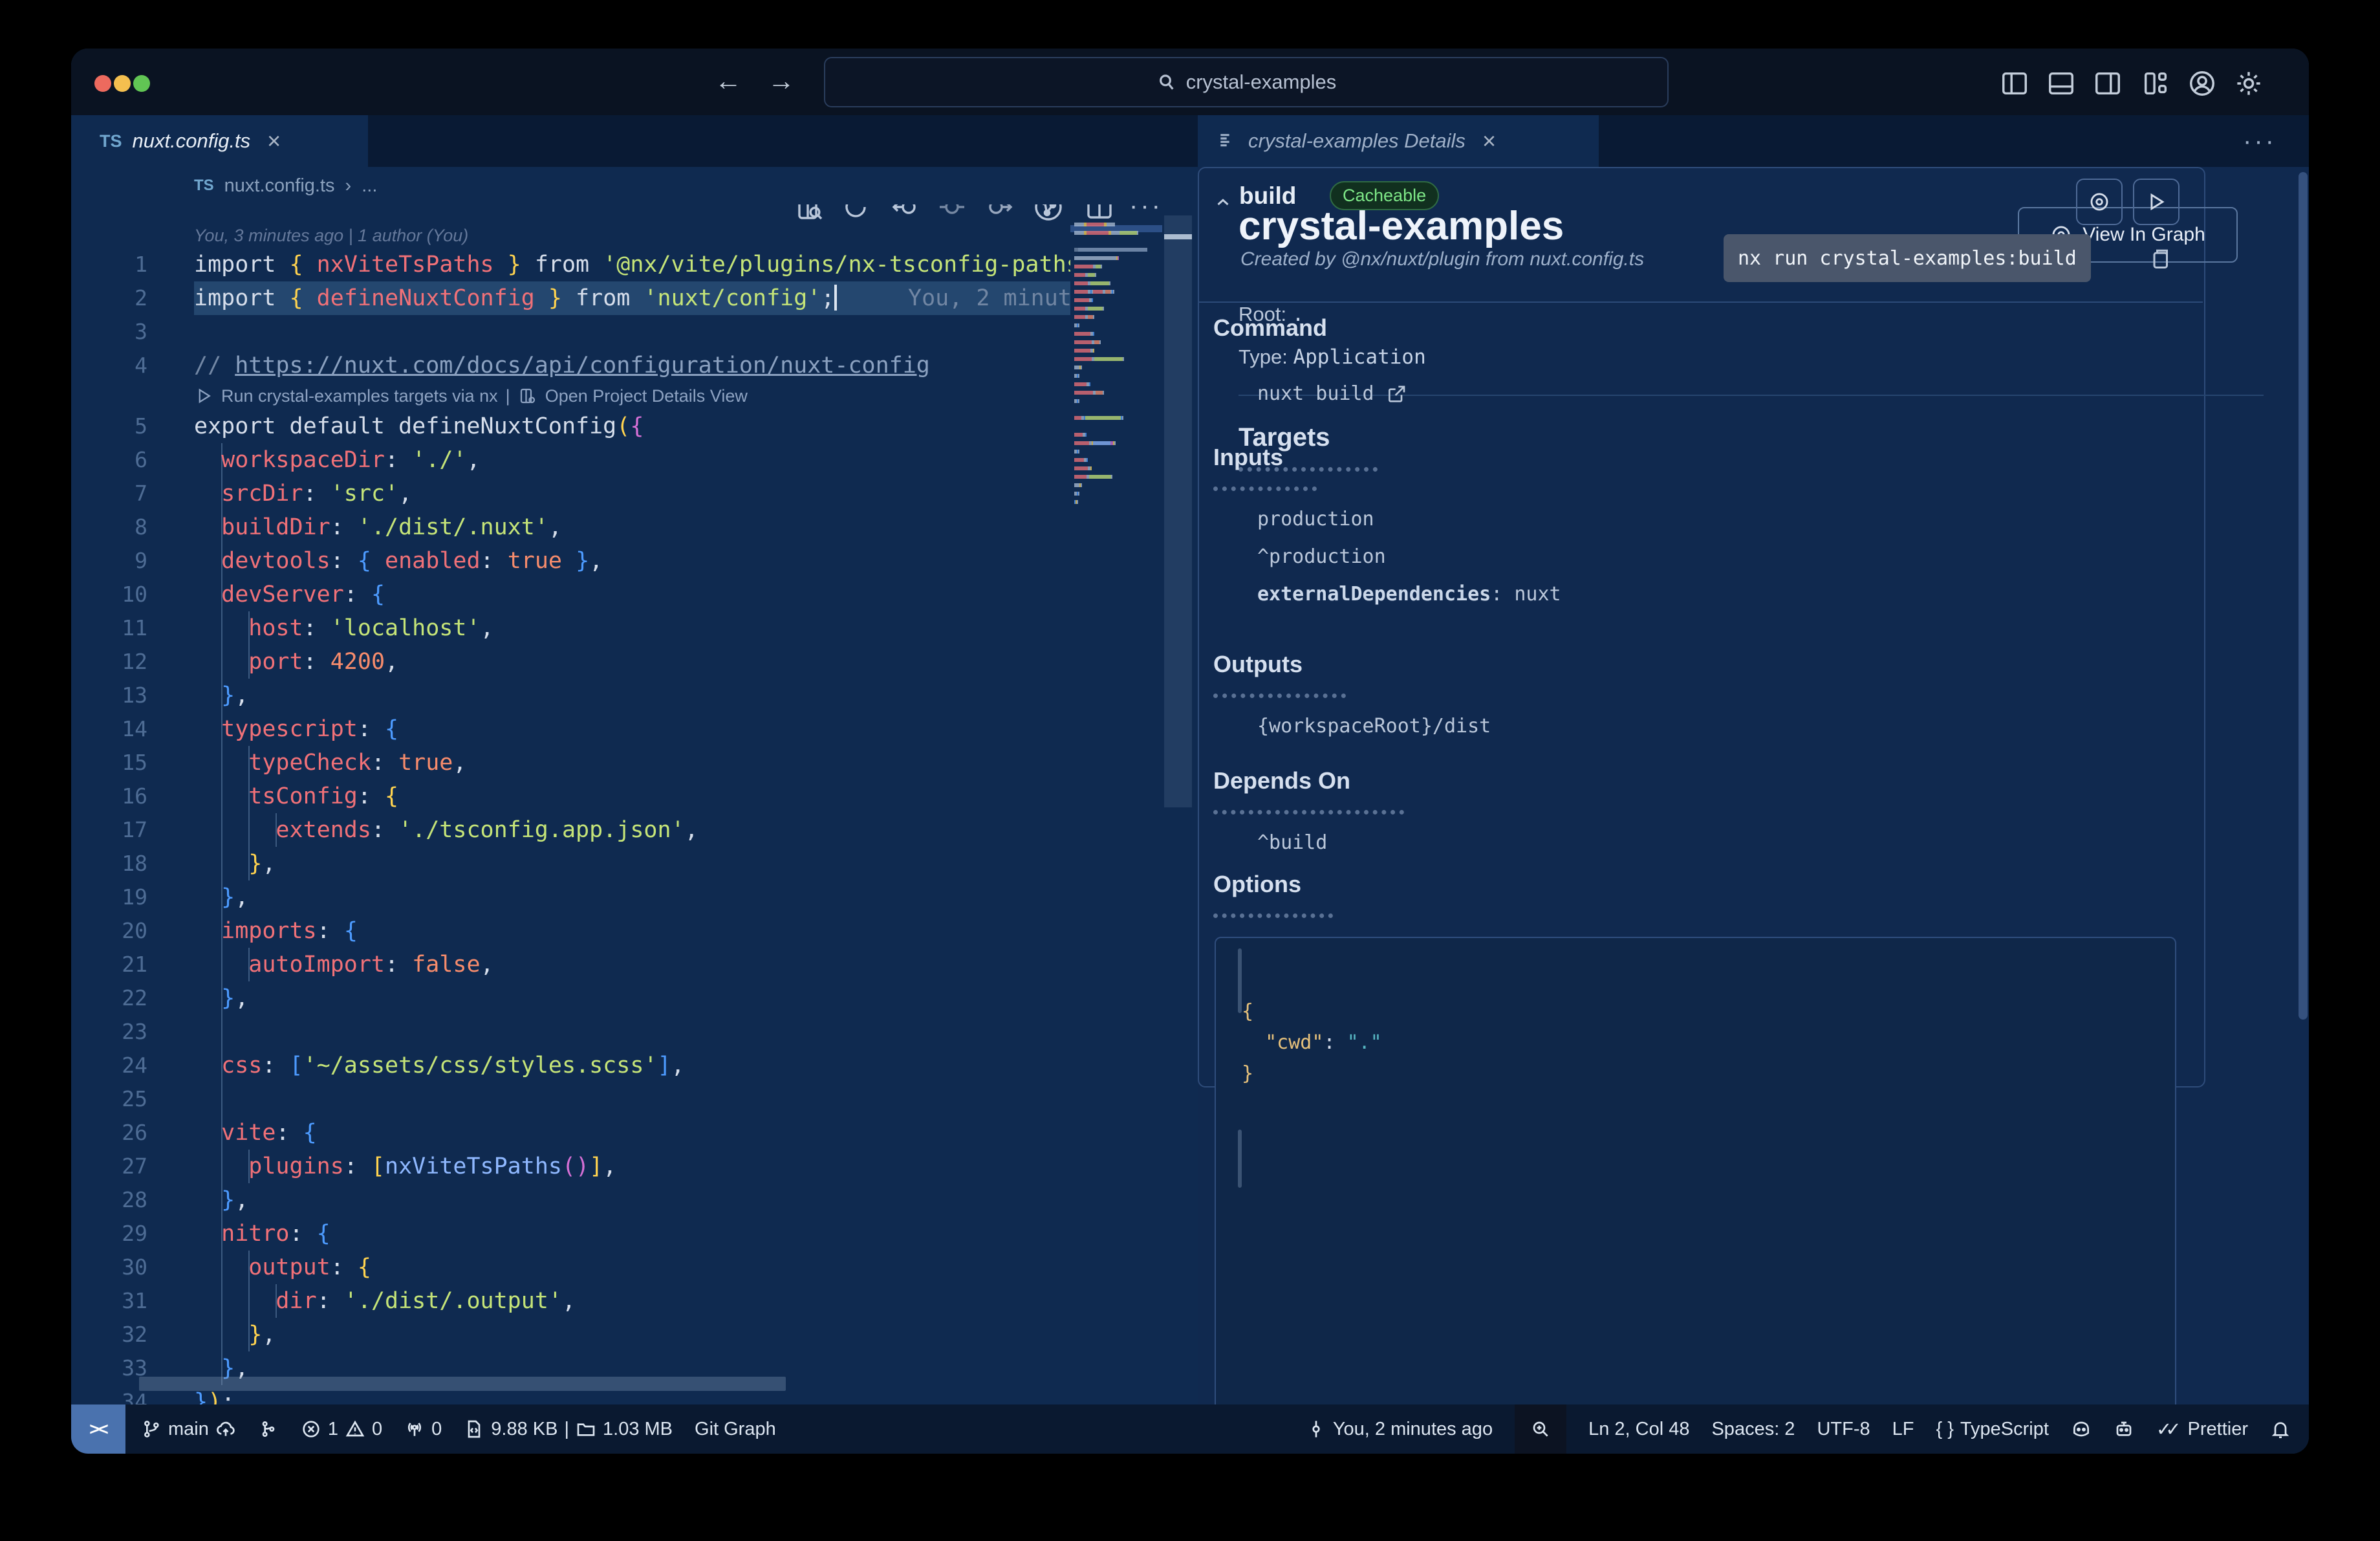 The image size is (2380, 1541). Describe the element at coordinates (1903, 1429) in the screenshot. I see `eol-item: LF` at that location.